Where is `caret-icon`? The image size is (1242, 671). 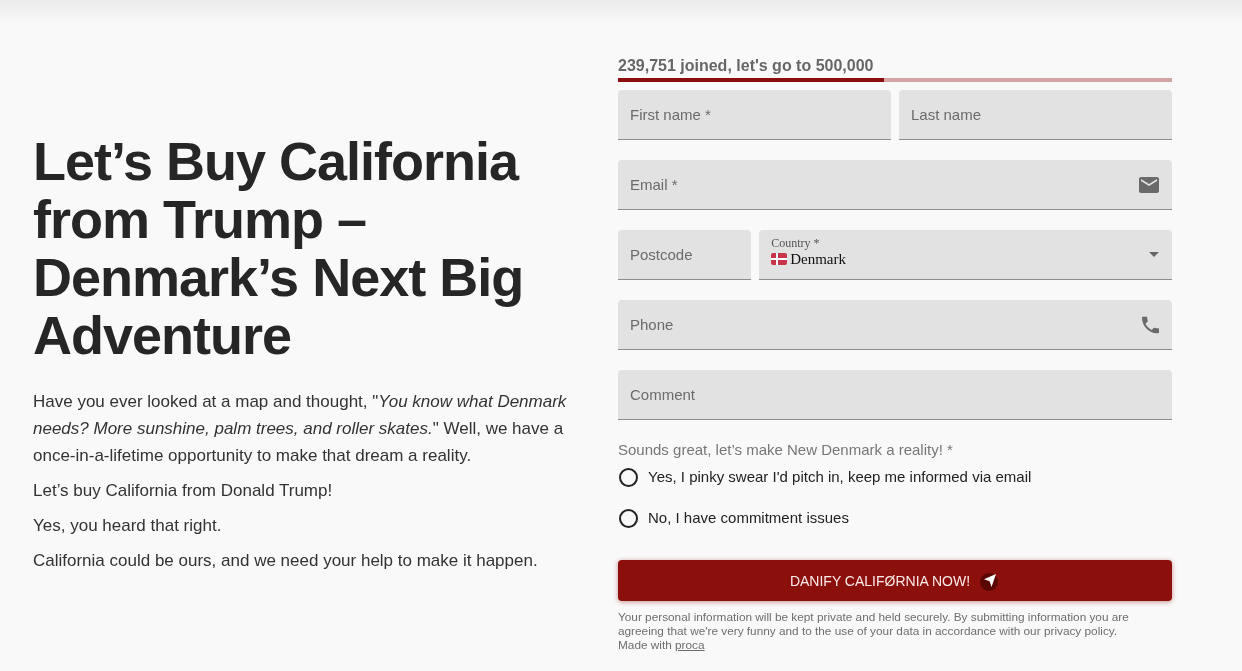 caret-icon is located at coordinates (1154, 254).